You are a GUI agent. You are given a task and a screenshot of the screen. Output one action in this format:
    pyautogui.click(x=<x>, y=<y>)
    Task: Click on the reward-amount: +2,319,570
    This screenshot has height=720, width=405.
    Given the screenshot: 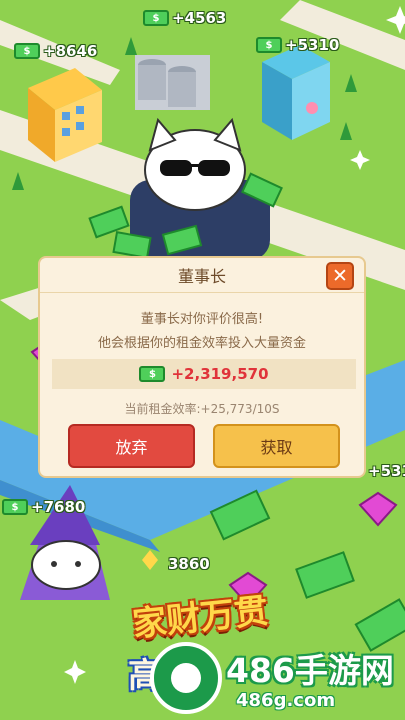 What is the action you would take?
    pyautogui.click(x=220, y=374)
    